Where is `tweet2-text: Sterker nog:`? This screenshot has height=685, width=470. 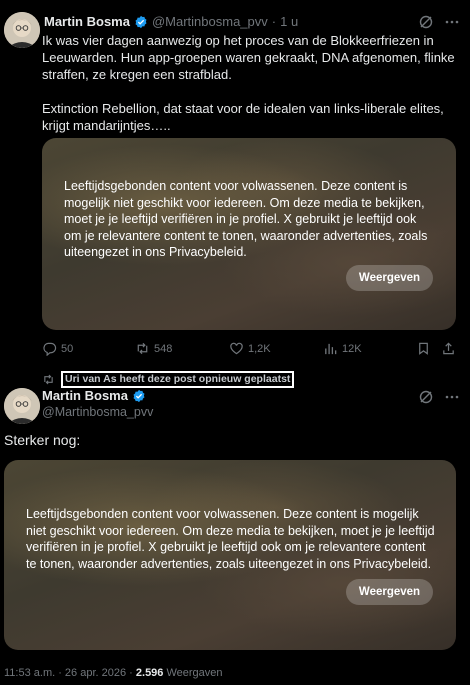
tweet2-text: Sterker nog: is located at coordinates (42, 440).